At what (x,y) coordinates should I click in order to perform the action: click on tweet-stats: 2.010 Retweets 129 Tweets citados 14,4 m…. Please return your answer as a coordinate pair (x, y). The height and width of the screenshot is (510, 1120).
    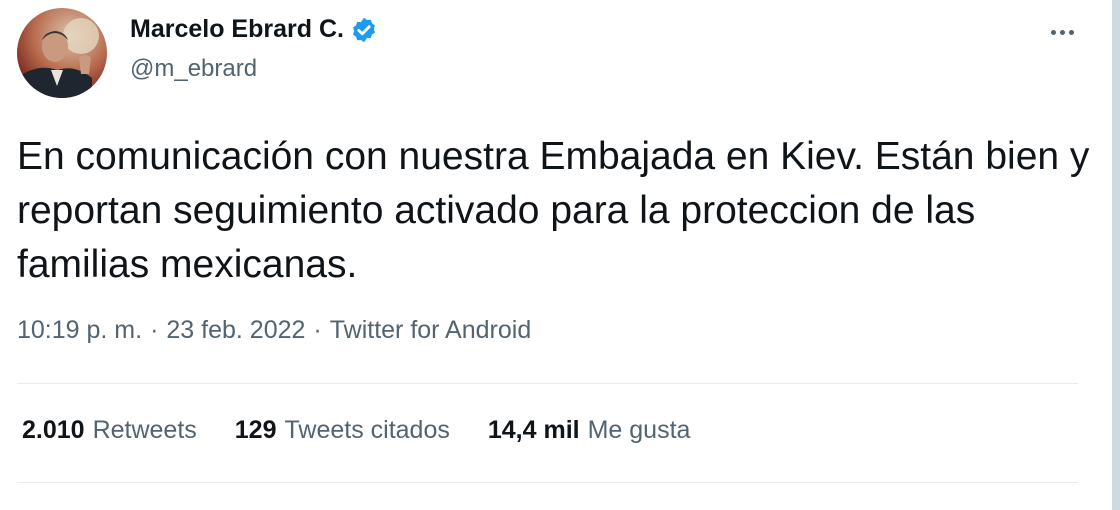
    Looking at the image, I should click on (375, 430).